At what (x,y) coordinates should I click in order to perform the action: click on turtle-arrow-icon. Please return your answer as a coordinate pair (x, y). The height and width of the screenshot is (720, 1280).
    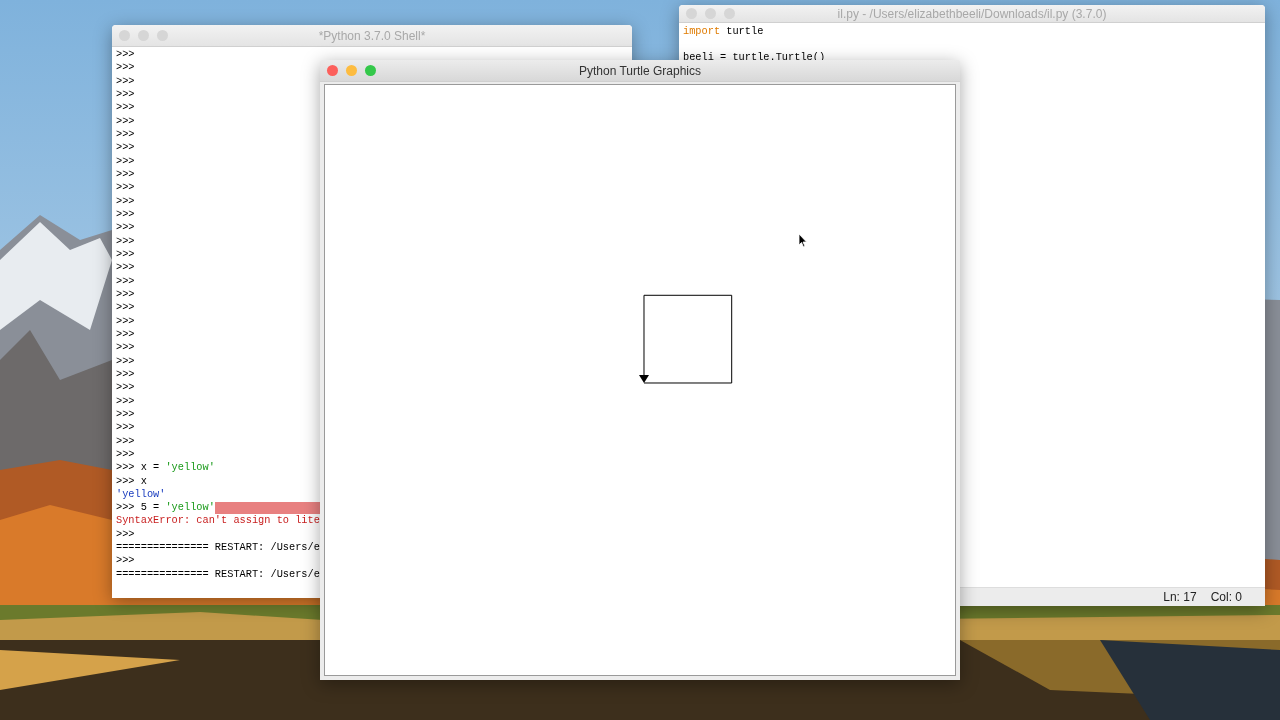
    Looking at the image, I should click on (644, 379).